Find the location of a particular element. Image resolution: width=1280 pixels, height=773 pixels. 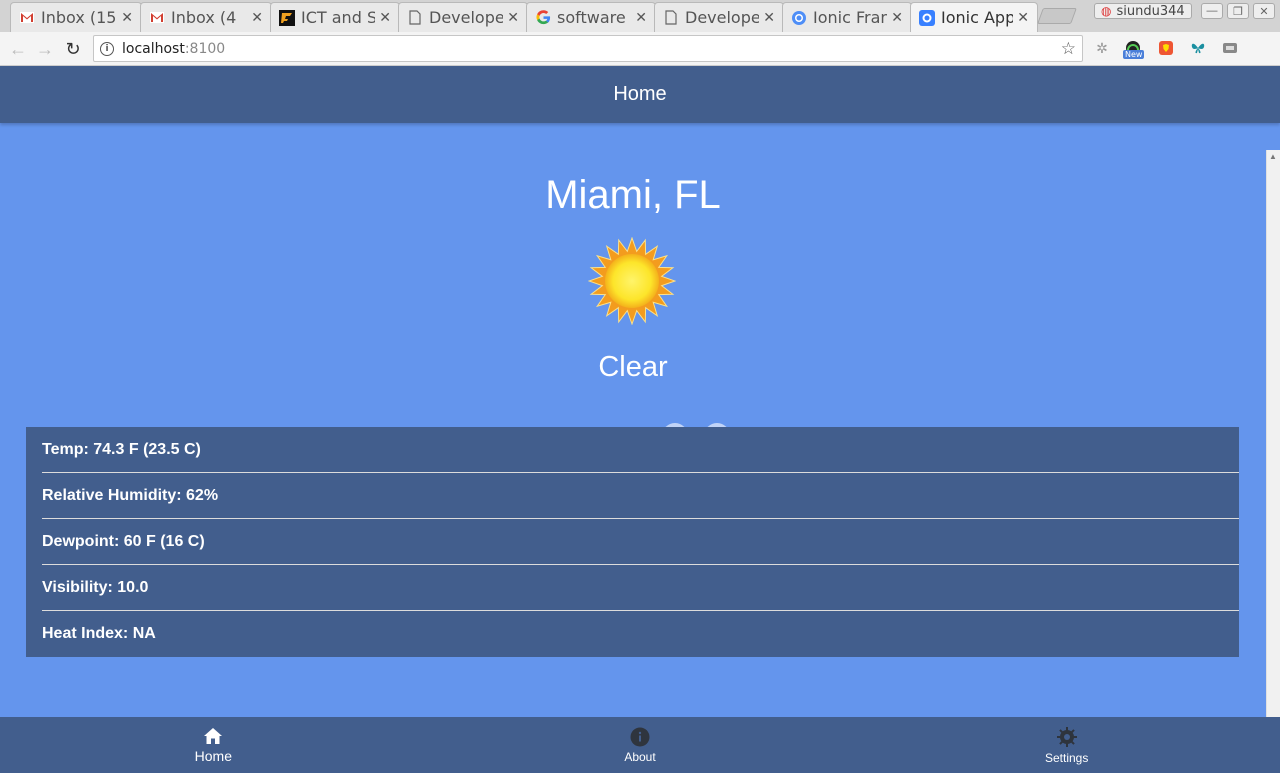

page-title: Home is located at coordinates (640, 94).